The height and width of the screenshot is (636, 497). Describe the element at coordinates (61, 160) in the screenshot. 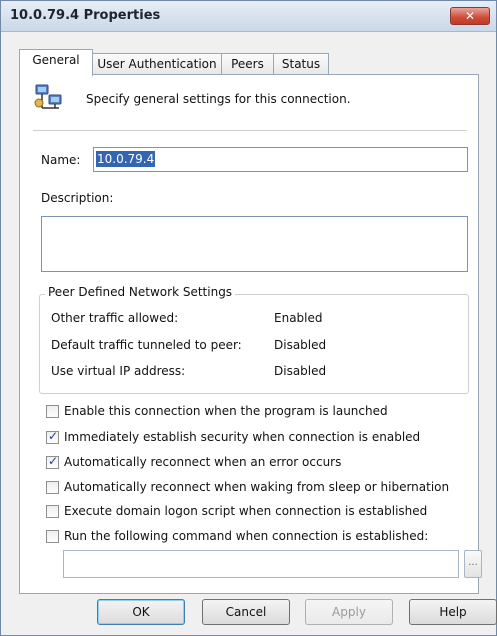

I see `name-label: Name:` at that location.